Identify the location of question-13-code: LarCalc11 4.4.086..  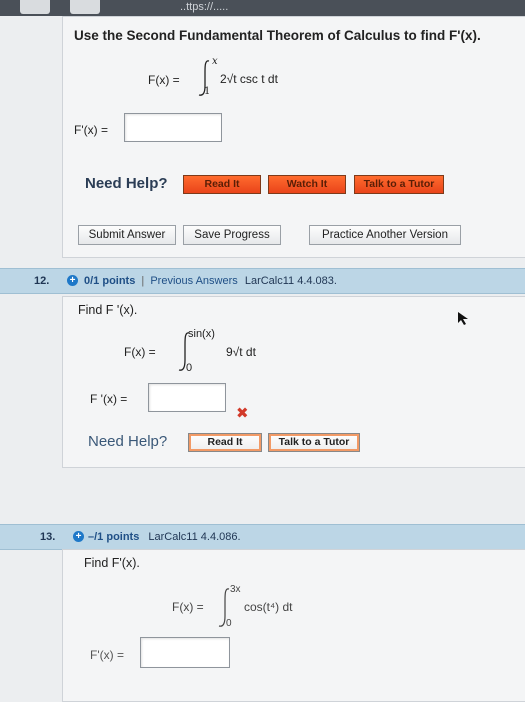
(194, 537).